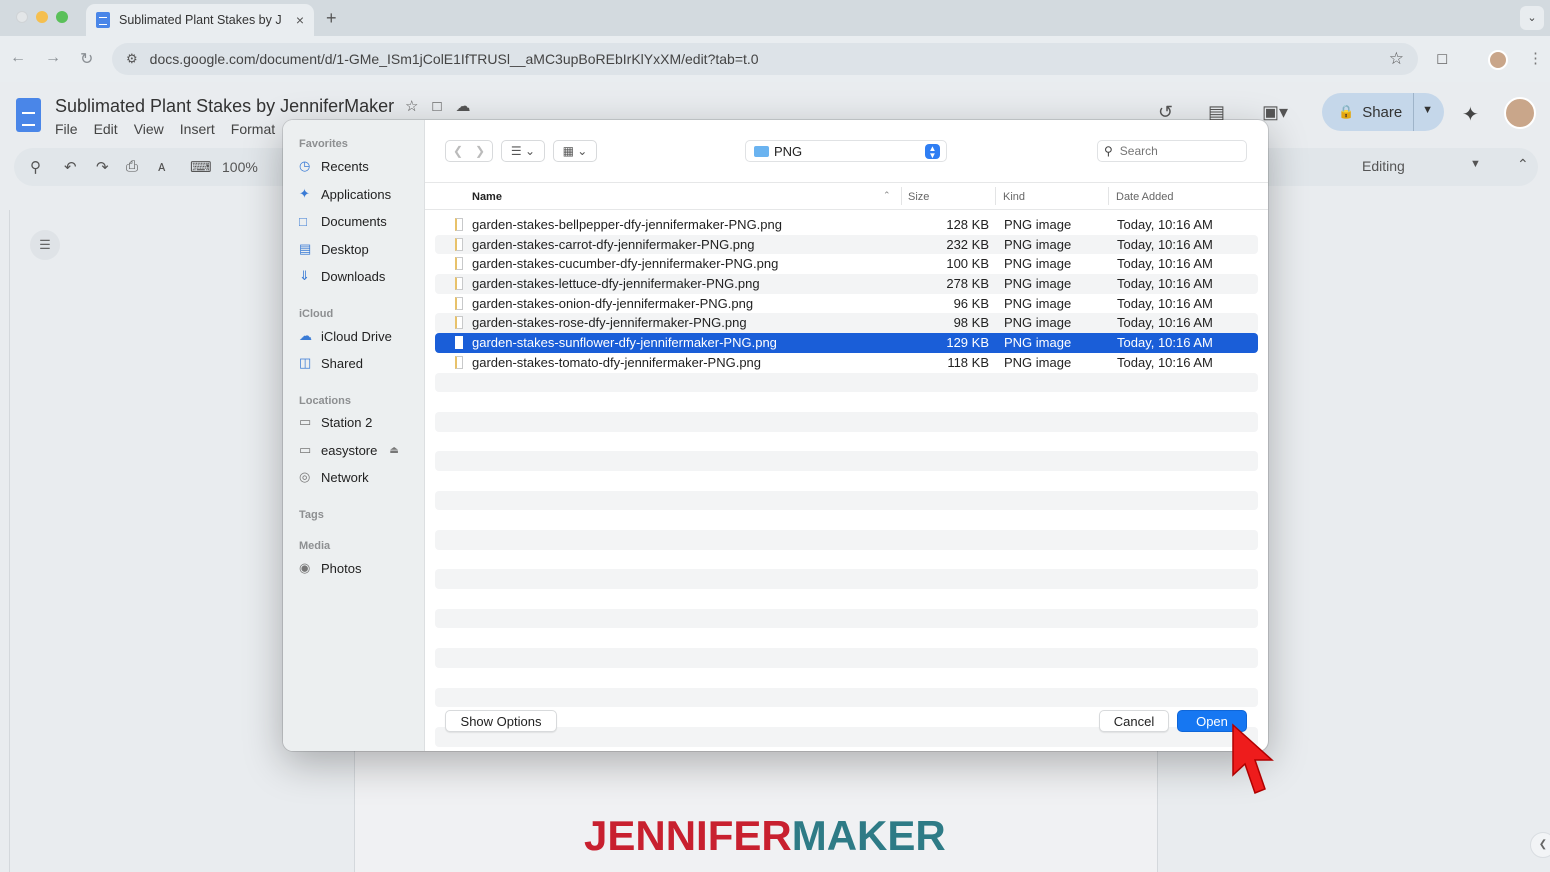 The width and height of the screenshot is (1550, 872). Describe the element at coordinates (968, 362) in the screenshot. I see `file-size: 118 KB` at that location.